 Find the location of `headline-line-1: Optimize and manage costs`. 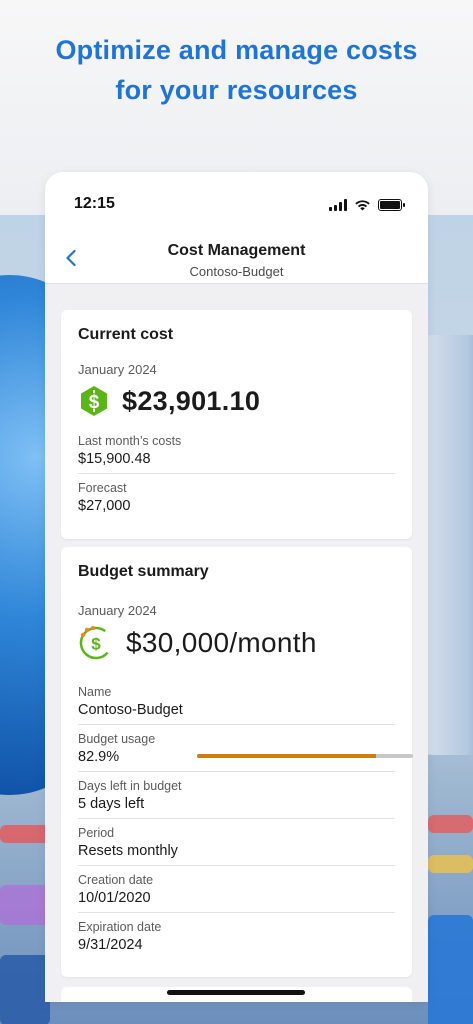

headline-line-1: Optimize and manage costs is located at coordinates (236, 50).